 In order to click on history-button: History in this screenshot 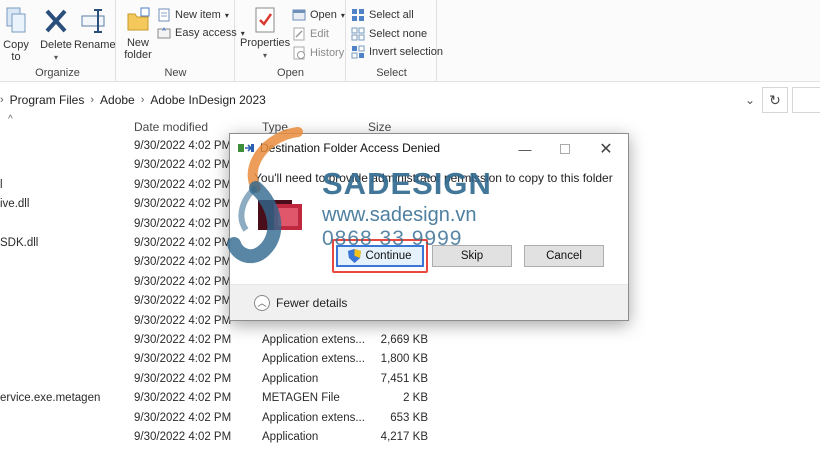, I will do `click(318, 53)`.